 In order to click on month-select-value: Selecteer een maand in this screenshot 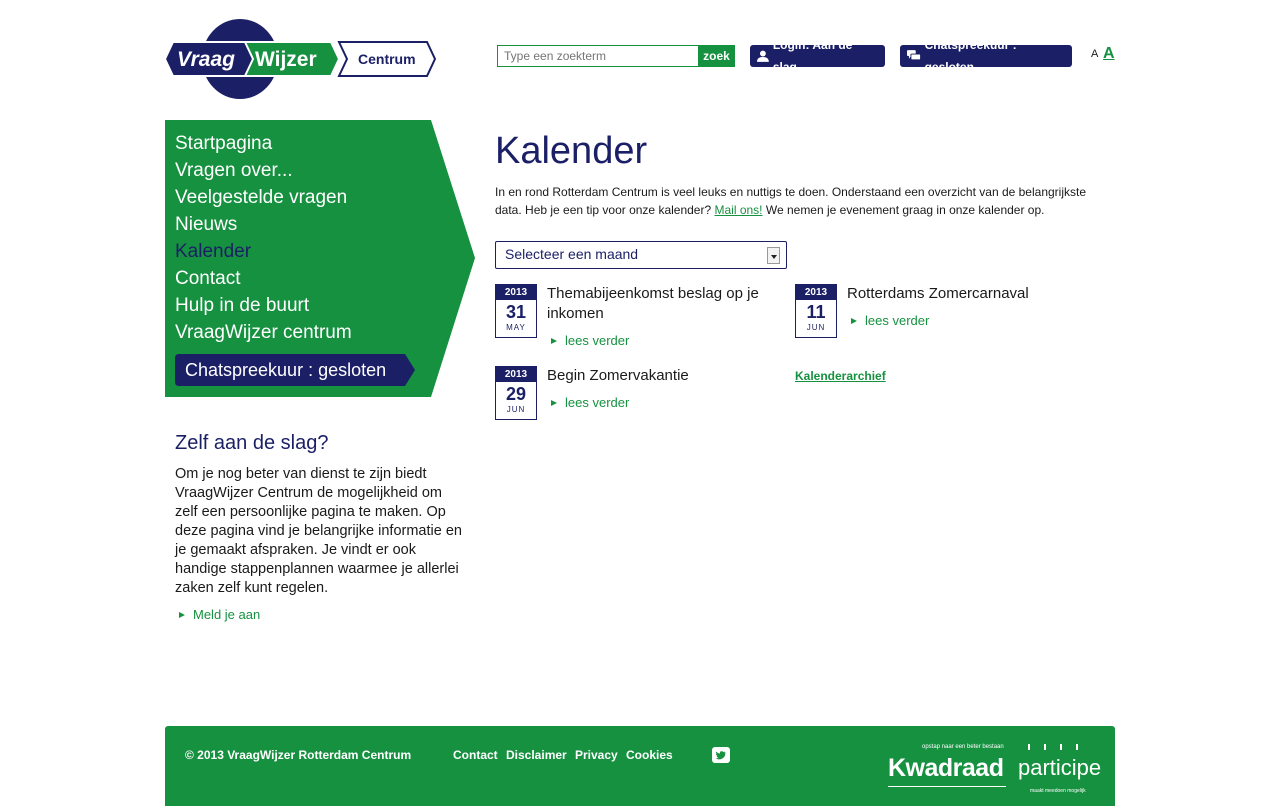, I will do `click(572, 254)`.